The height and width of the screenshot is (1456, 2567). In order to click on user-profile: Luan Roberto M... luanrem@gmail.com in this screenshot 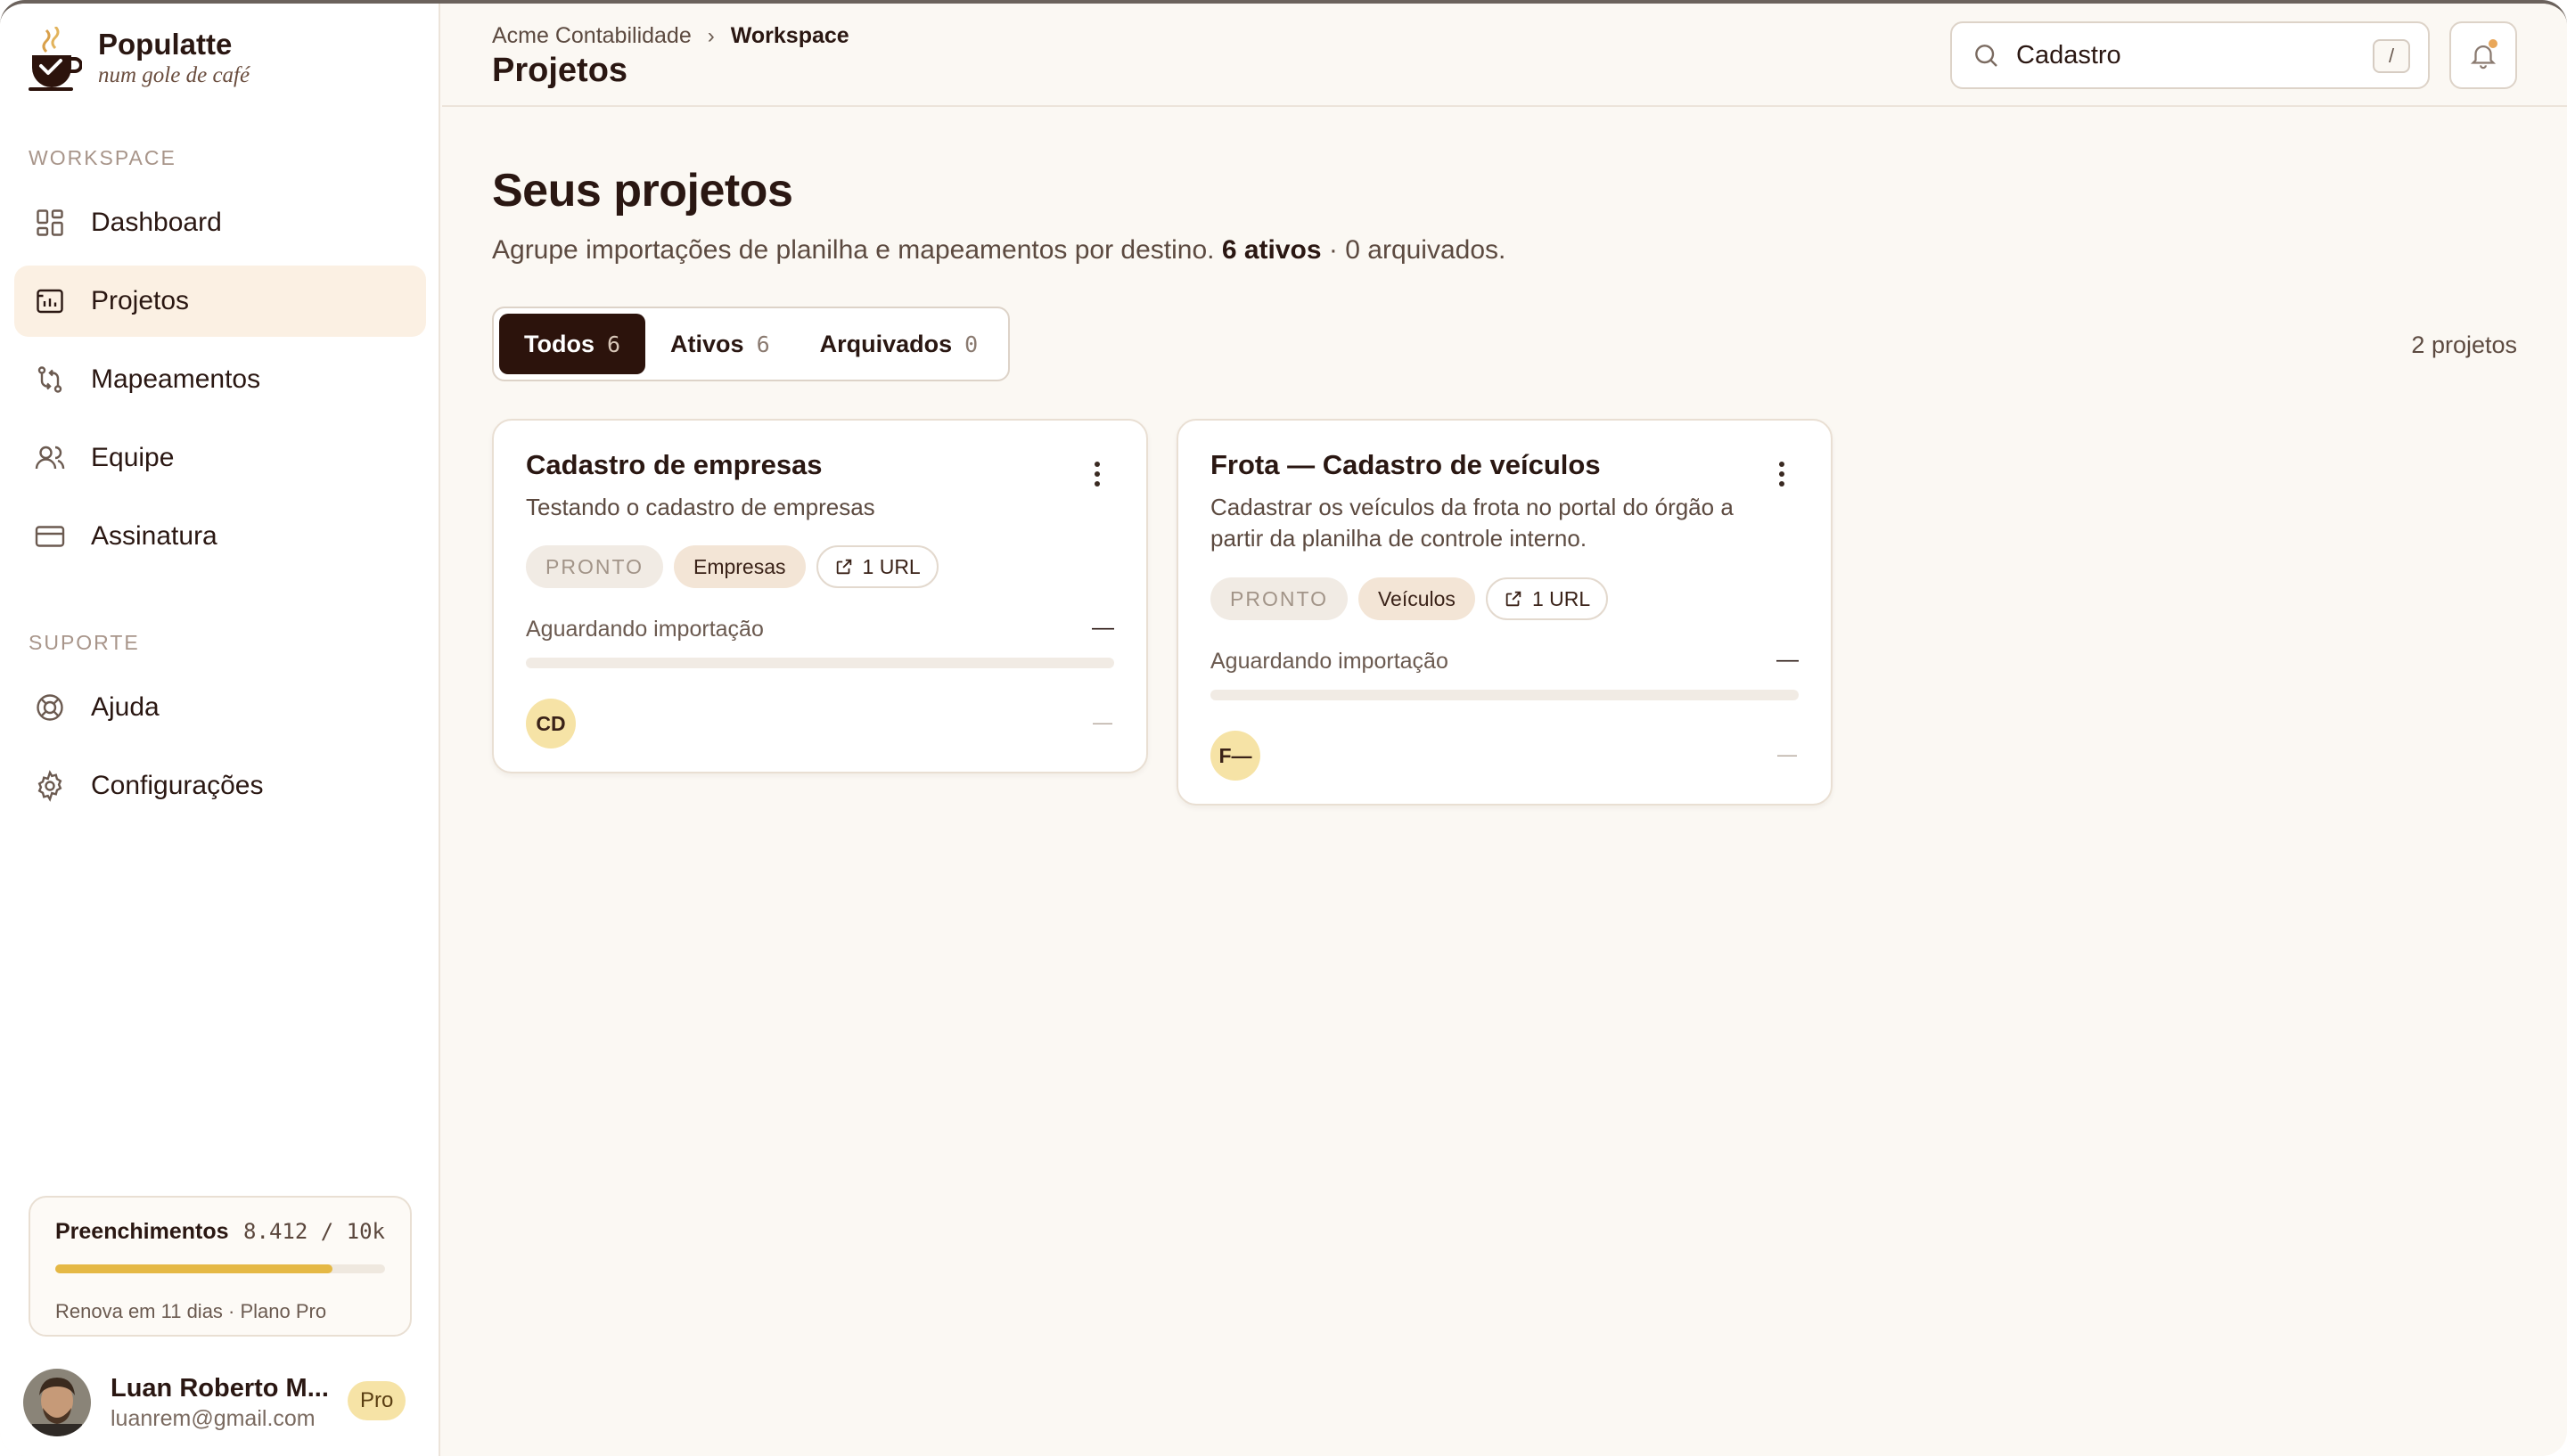, I will do `click(176, 1402)`.